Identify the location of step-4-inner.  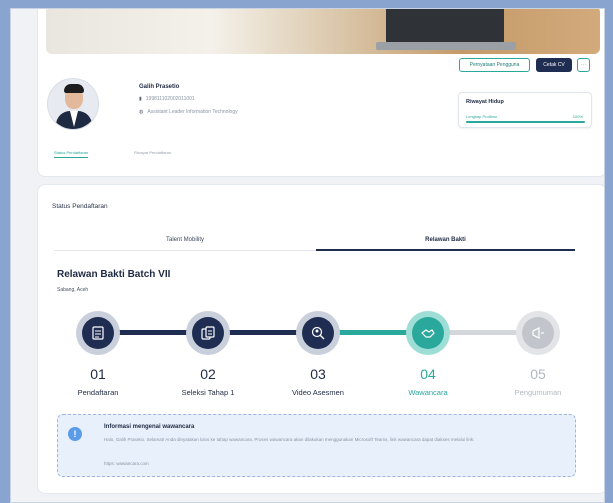
(428, 333).